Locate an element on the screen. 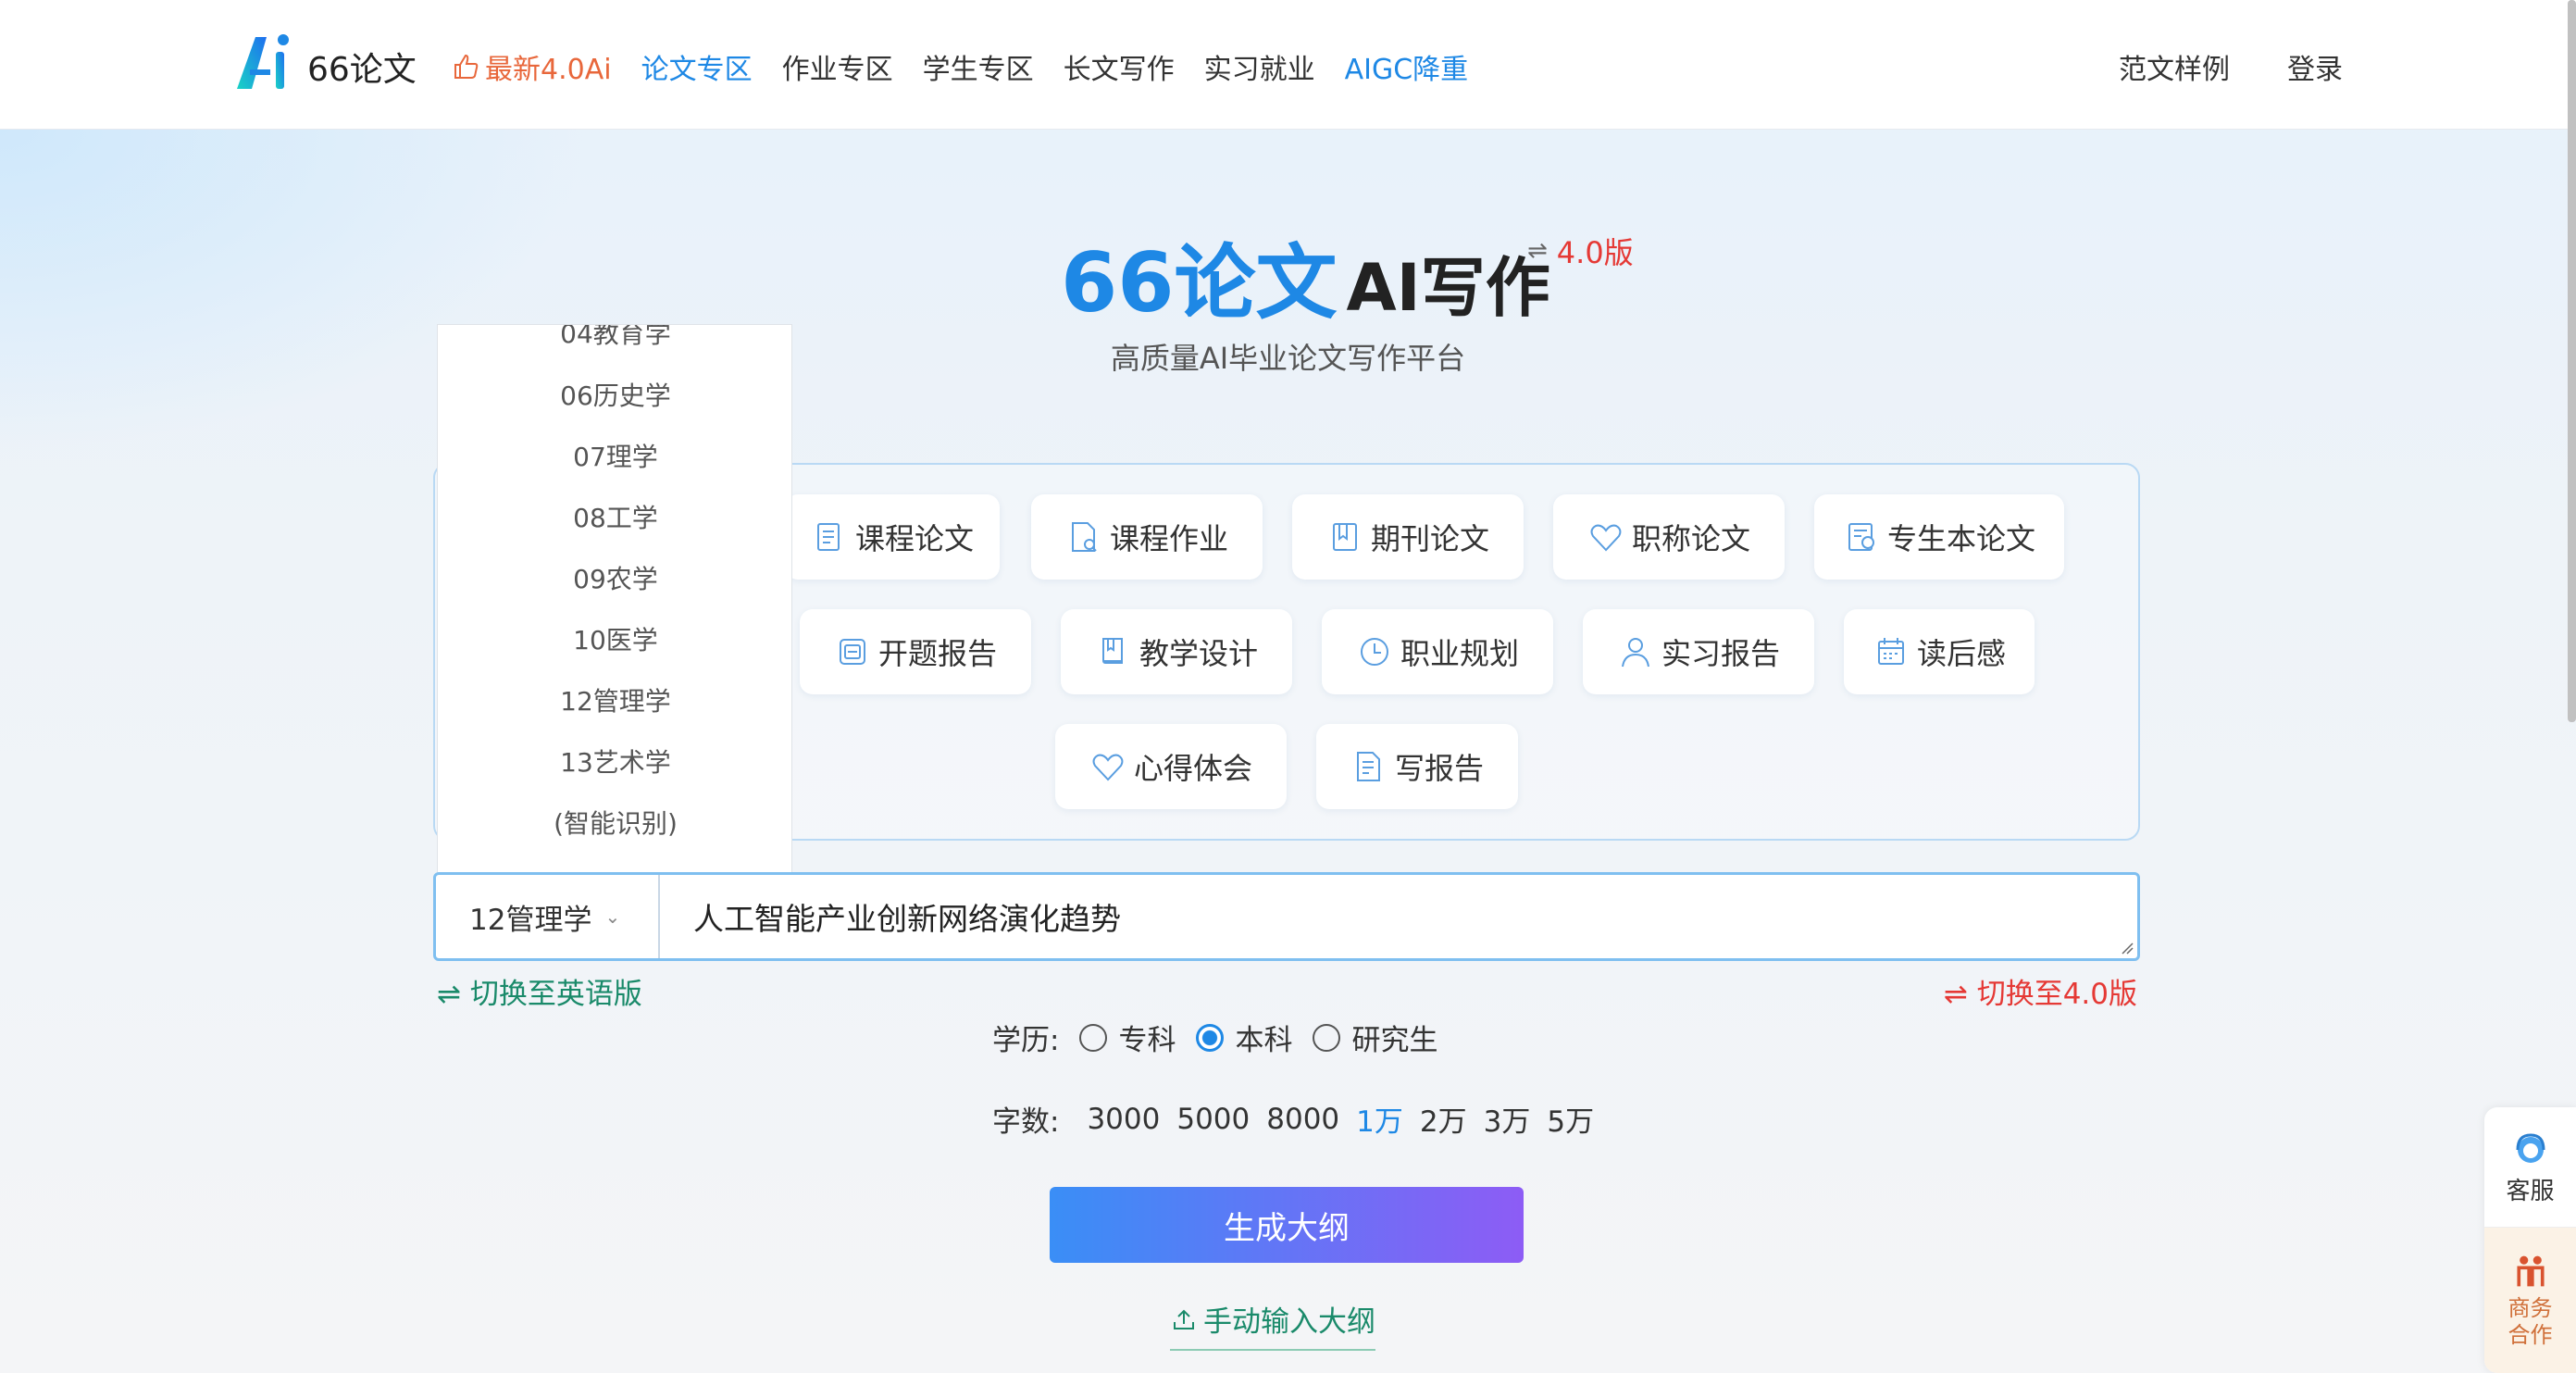 The image size is (2576, 1373). category-reflections: 心得体会 is located at coordinates (1171, 766).